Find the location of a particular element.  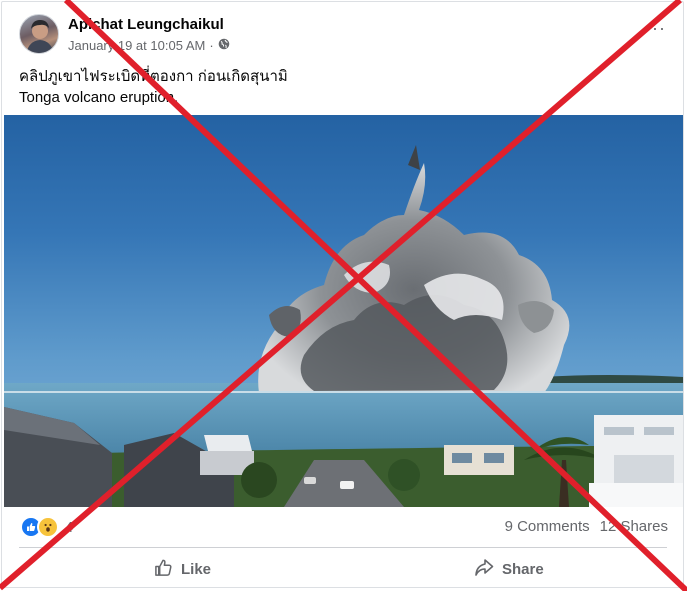

share-label: Share is located at coordinates (523, 569).